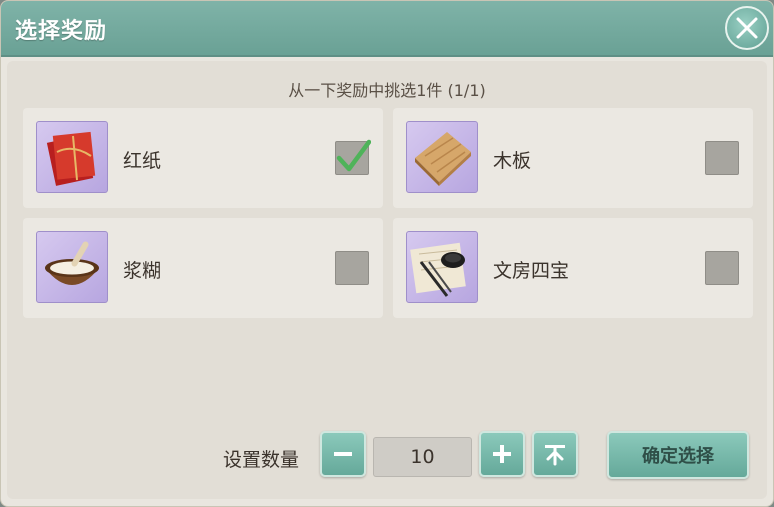  I want to click on close-button, so click(747, 28).